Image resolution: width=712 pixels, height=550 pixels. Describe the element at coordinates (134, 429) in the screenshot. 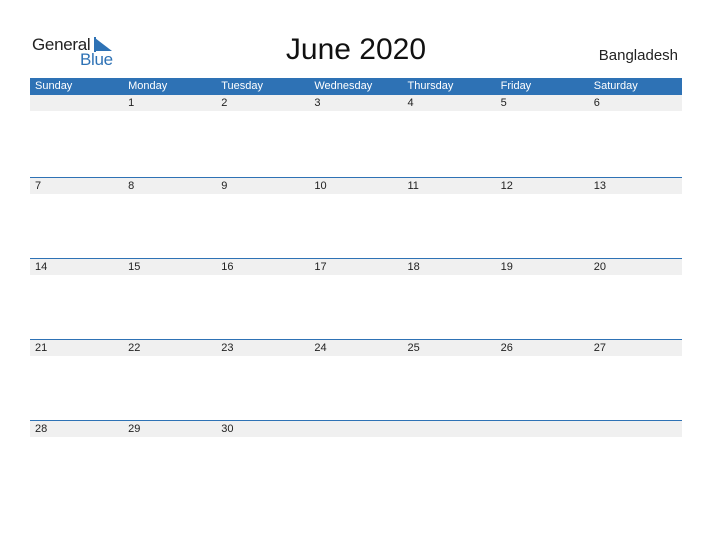

I see `day-cell: 29` at that location.